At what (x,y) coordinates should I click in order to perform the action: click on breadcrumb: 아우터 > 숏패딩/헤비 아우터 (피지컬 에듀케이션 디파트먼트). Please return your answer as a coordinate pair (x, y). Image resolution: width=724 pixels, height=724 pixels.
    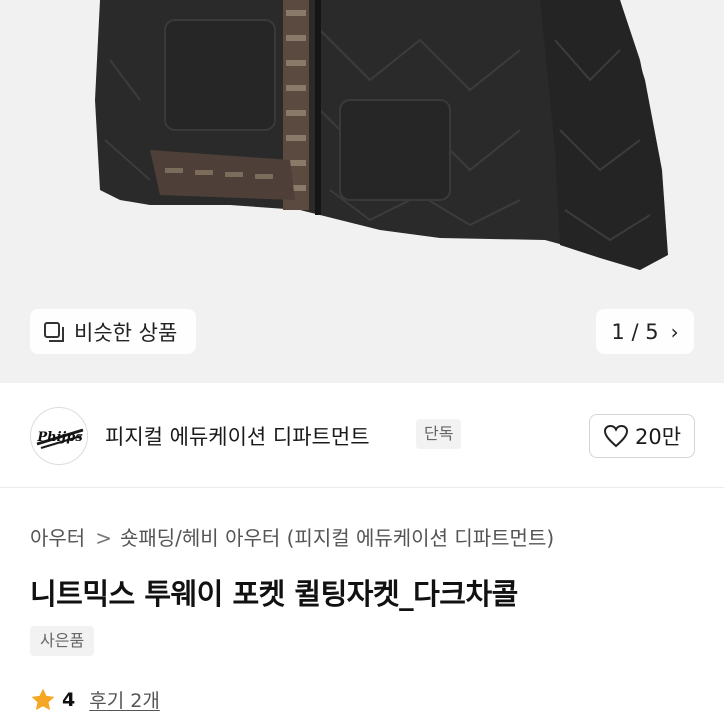
    Looking at the image, I should click on (292, 536).